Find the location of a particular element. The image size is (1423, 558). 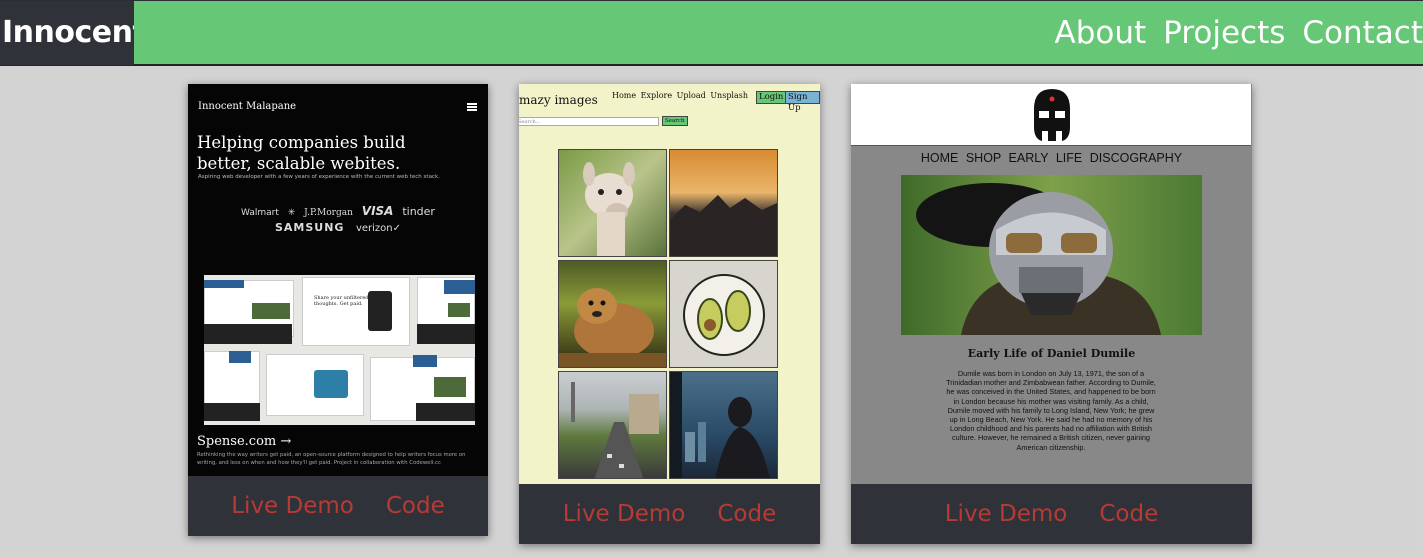

preview-menu: HOME SHOP EARLY LIFE DISCOGRAPHY is located at coordinates (1051, 158).